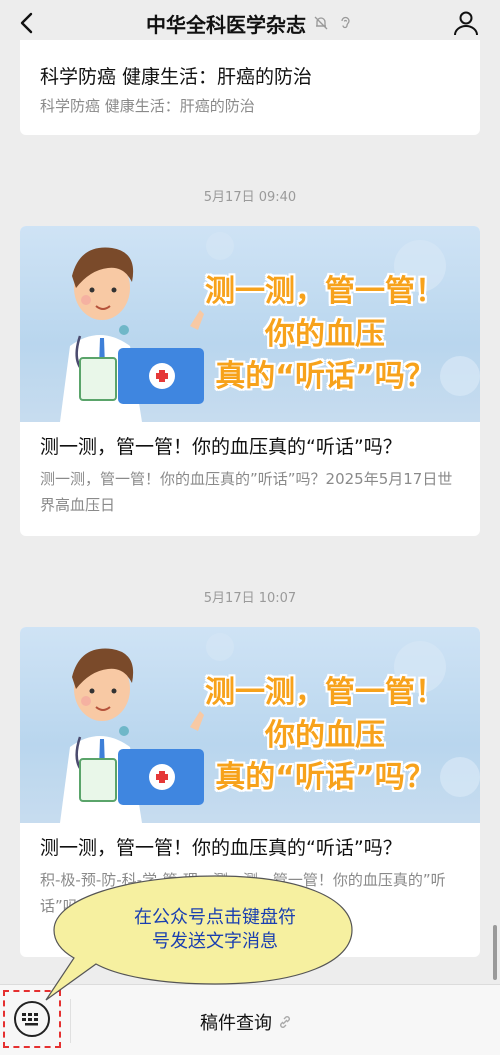  What do you see at coordinates (250, 598) in the screenshot?
I see `message-timestamp: 5月17日 10:07` at bounding box center [250, 598].